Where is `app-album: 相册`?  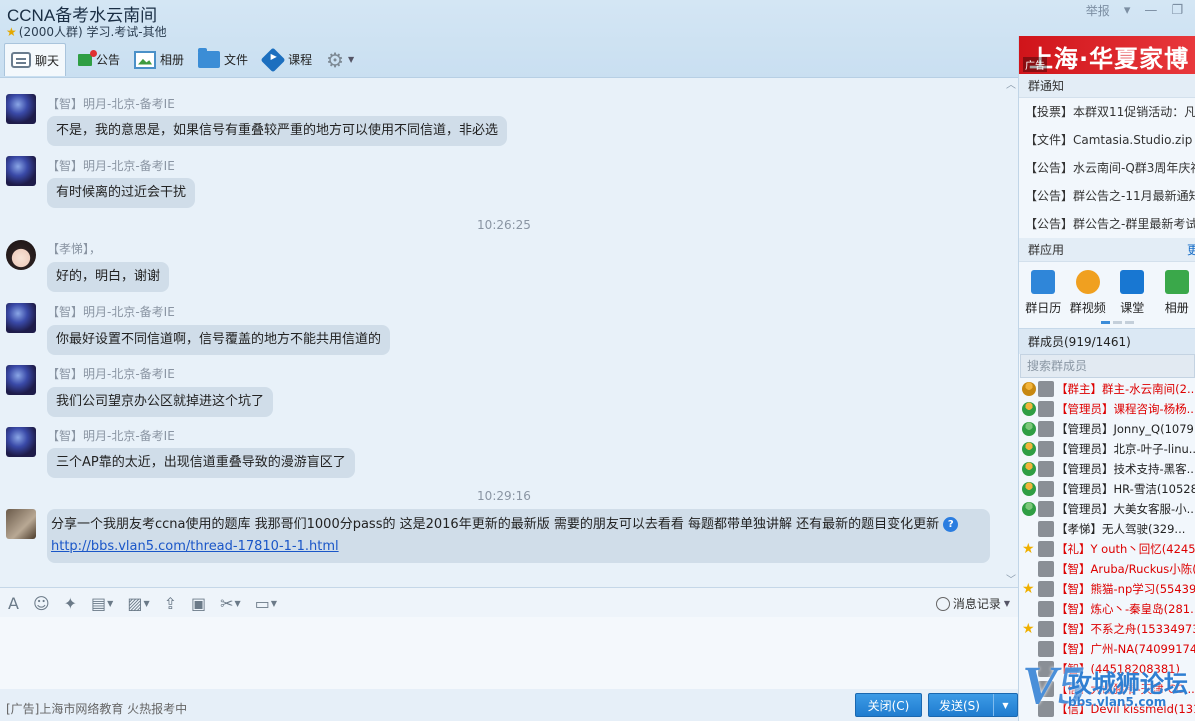
app-album: 相册 is located at coordinates (1177, 299).